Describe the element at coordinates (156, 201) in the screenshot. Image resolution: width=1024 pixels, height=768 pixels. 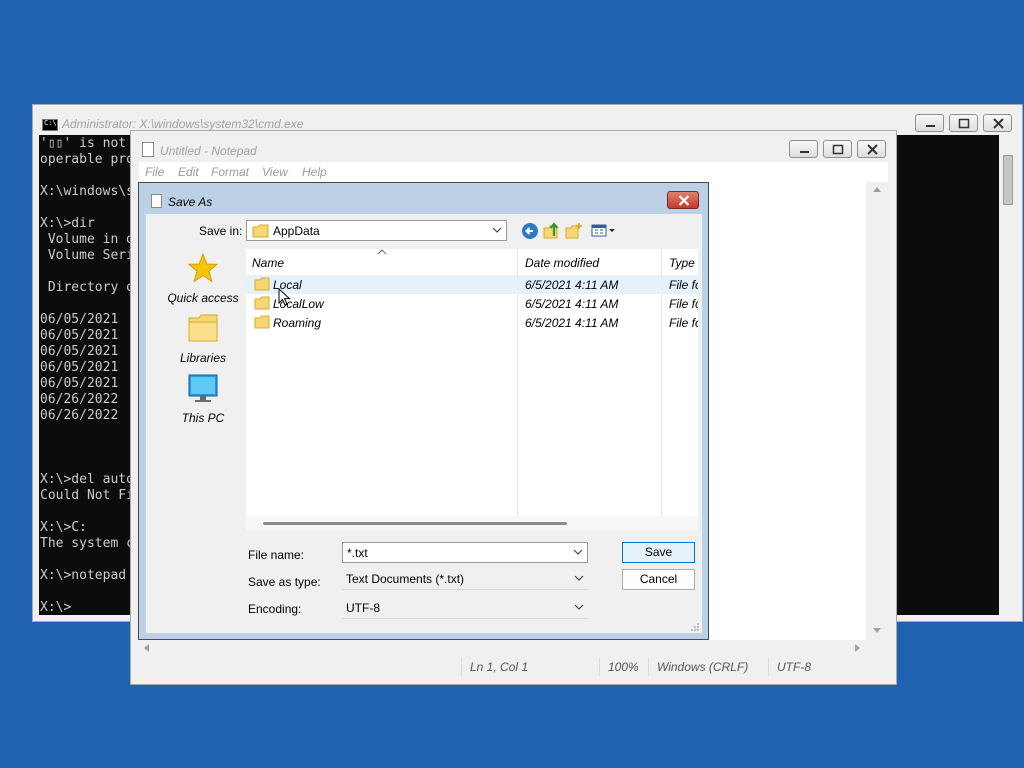
I see `dialog-icon` at that location.